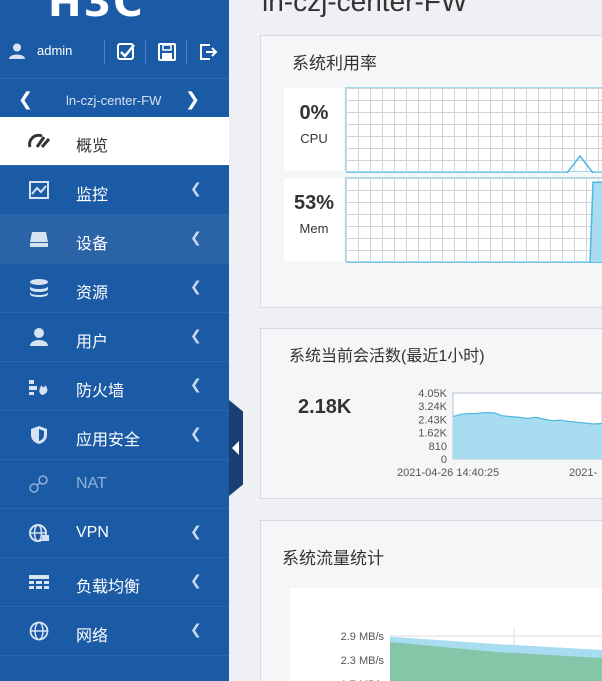 The width and height of the screenshot is (602, 681). Describe the element at coordinates (583, 473) in the screenshot. I see `session-x-tick-label: 2021-` at that location.